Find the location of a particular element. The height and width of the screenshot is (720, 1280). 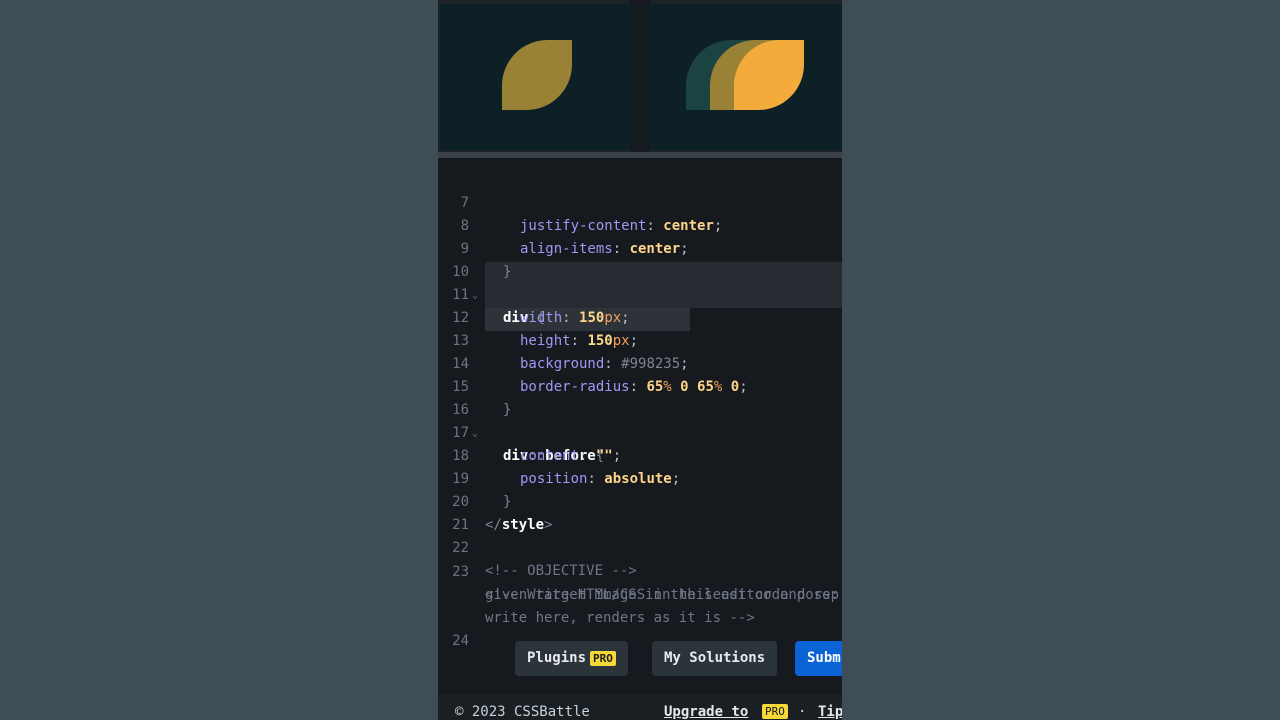

css-value: absolute is located at coordinates (638, 479).